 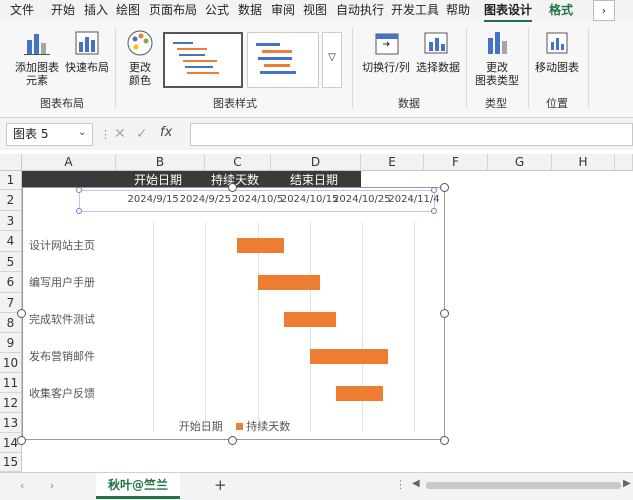 I want to click on menu-file: 文件, so click(x=22, y=11).